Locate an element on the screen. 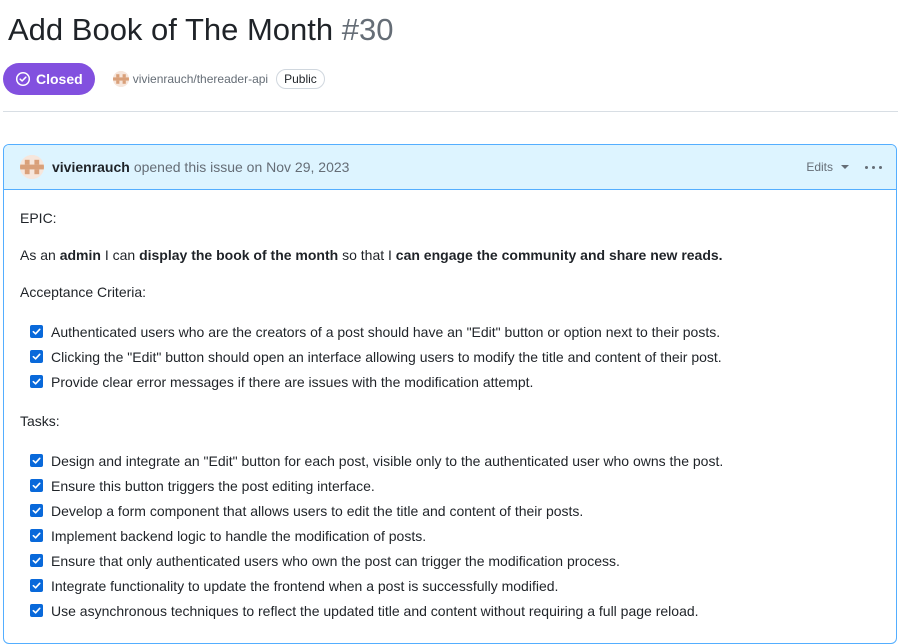 This screenshot has width=898, height=644. issue-title-row: Add Book of The Month #30 is located at coordinates (201, 30).